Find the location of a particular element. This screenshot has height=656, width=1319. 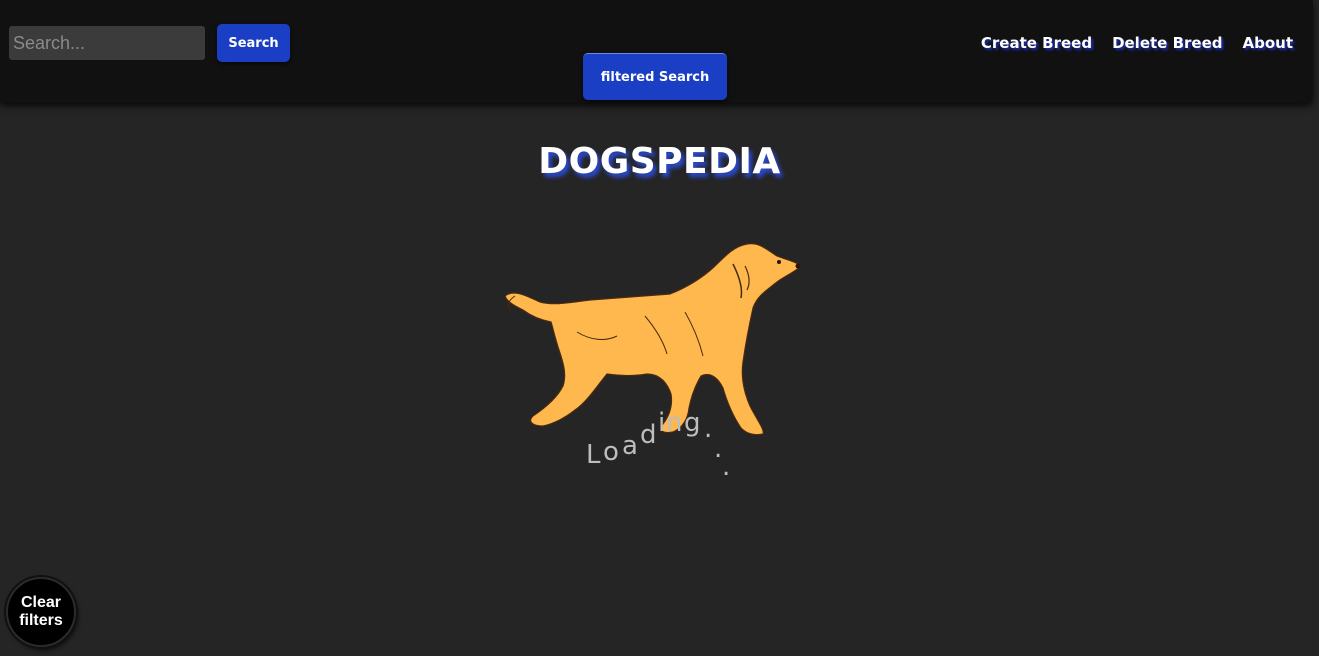

loading-letter: o is located at coordinates (611, 452).